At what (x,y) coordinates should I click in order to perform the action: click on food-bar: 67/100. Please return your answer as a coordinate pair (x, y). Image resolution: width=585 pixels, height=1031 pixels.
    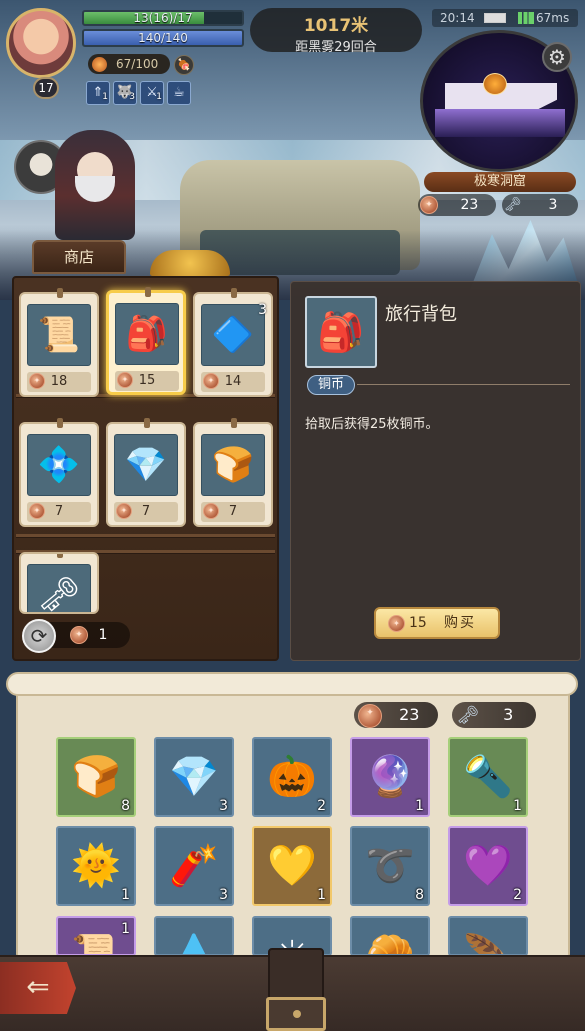
    Looking at the image, I should click on (129, 64).